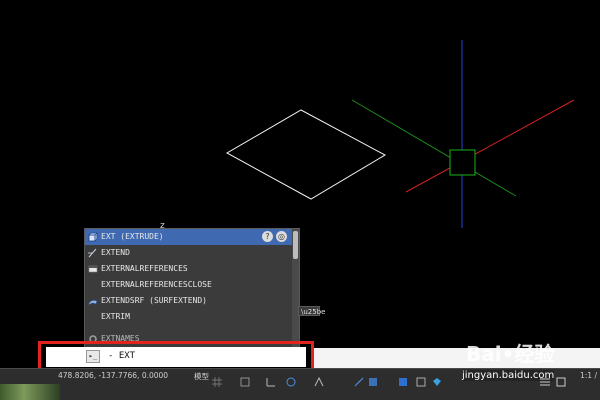  Describe the element at coordinates (115, 252) in the screenshot. I see `autocomplete-item-label: EXTEND` at that location.